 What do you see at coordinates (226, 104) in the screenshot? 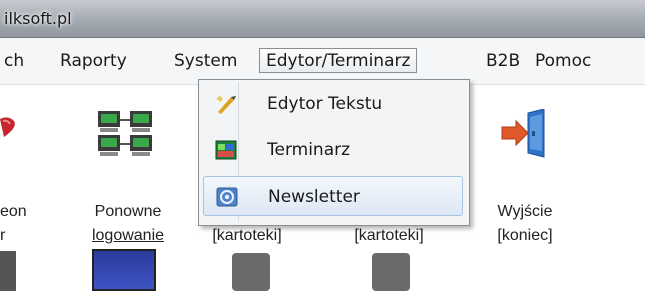
I see `pen-edit-icon` at bounding box center [226, 104].